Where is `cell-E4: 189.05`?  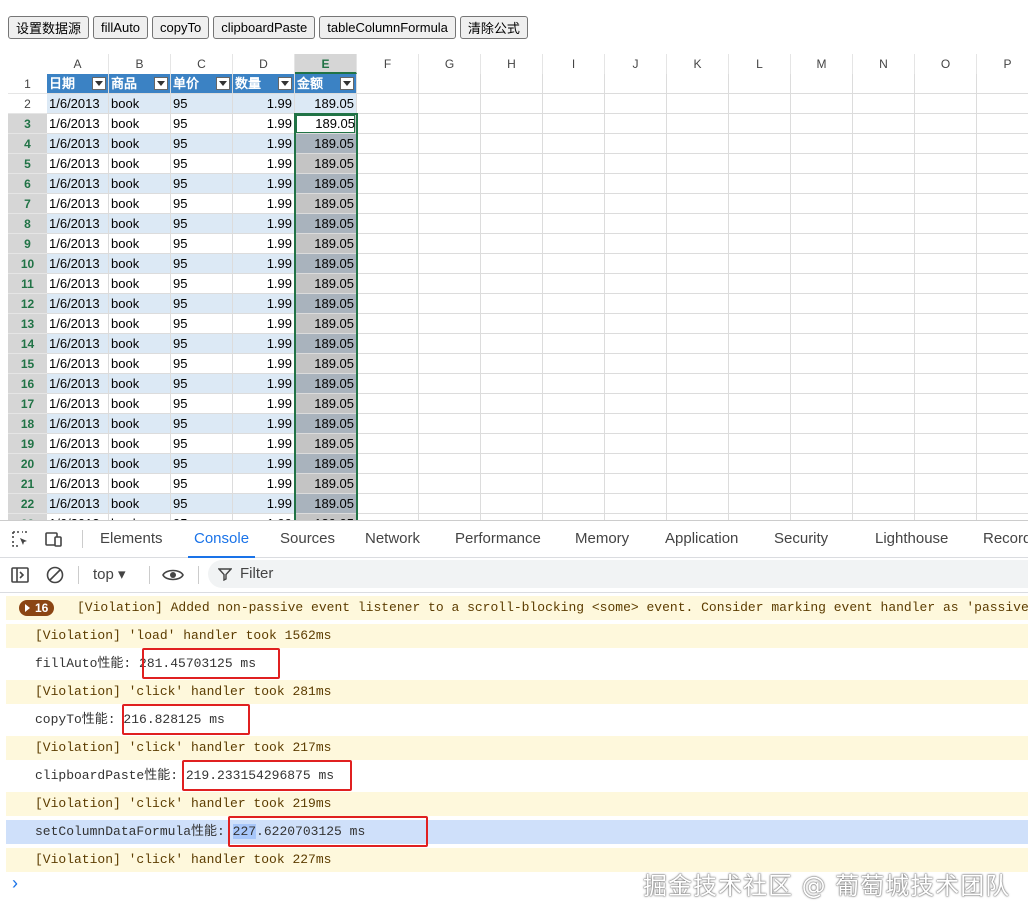
cell-E4: 189.05 is located at coordinates (326, 144).